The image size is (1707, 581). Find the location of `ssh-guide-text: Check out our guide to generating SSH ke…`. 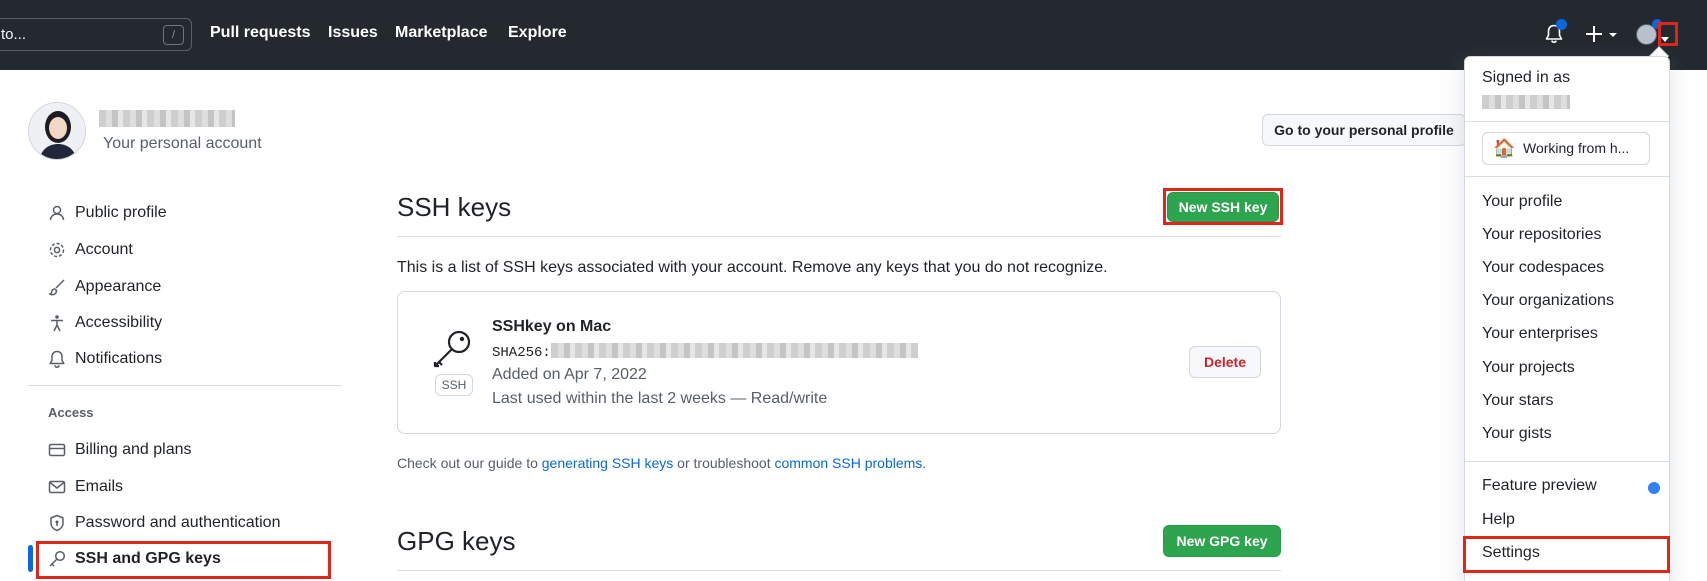

ssh-guide-text: Check out our guide to generating SSH ke… is located at coordinates (661, 463).